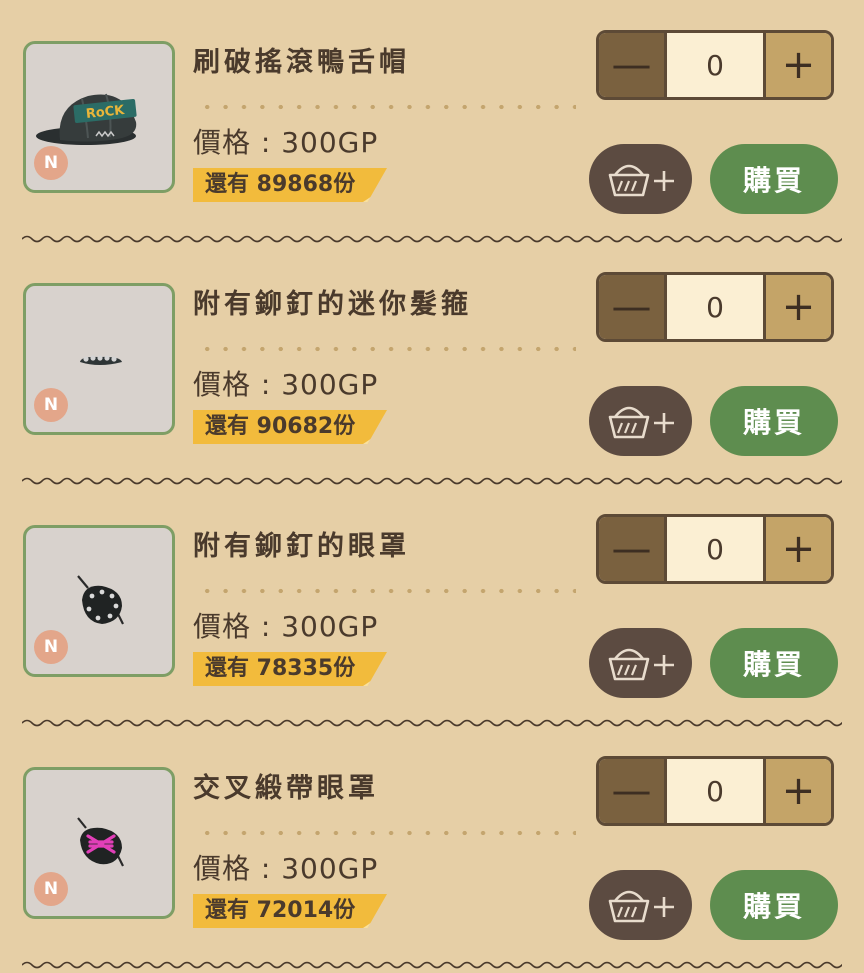 The height and width of the screenshot is (973, 864). Describe the element at coordinates (432, 965) in the screenshot. I see `wavy-divider` at that location.